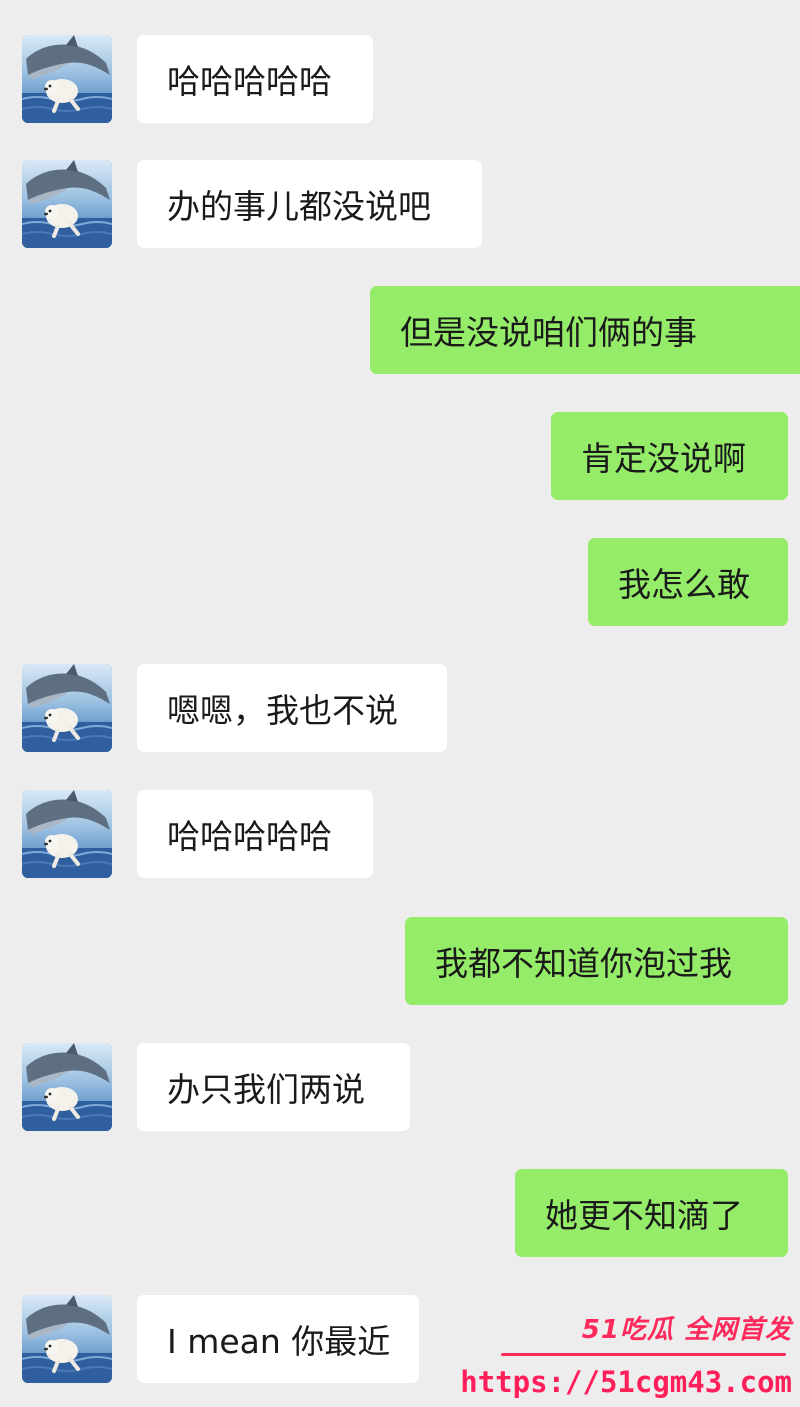 The image size is (800, 1407). I want to click on incoming-message-bubble: 办的事儿都没说吧, so click(309, 204).